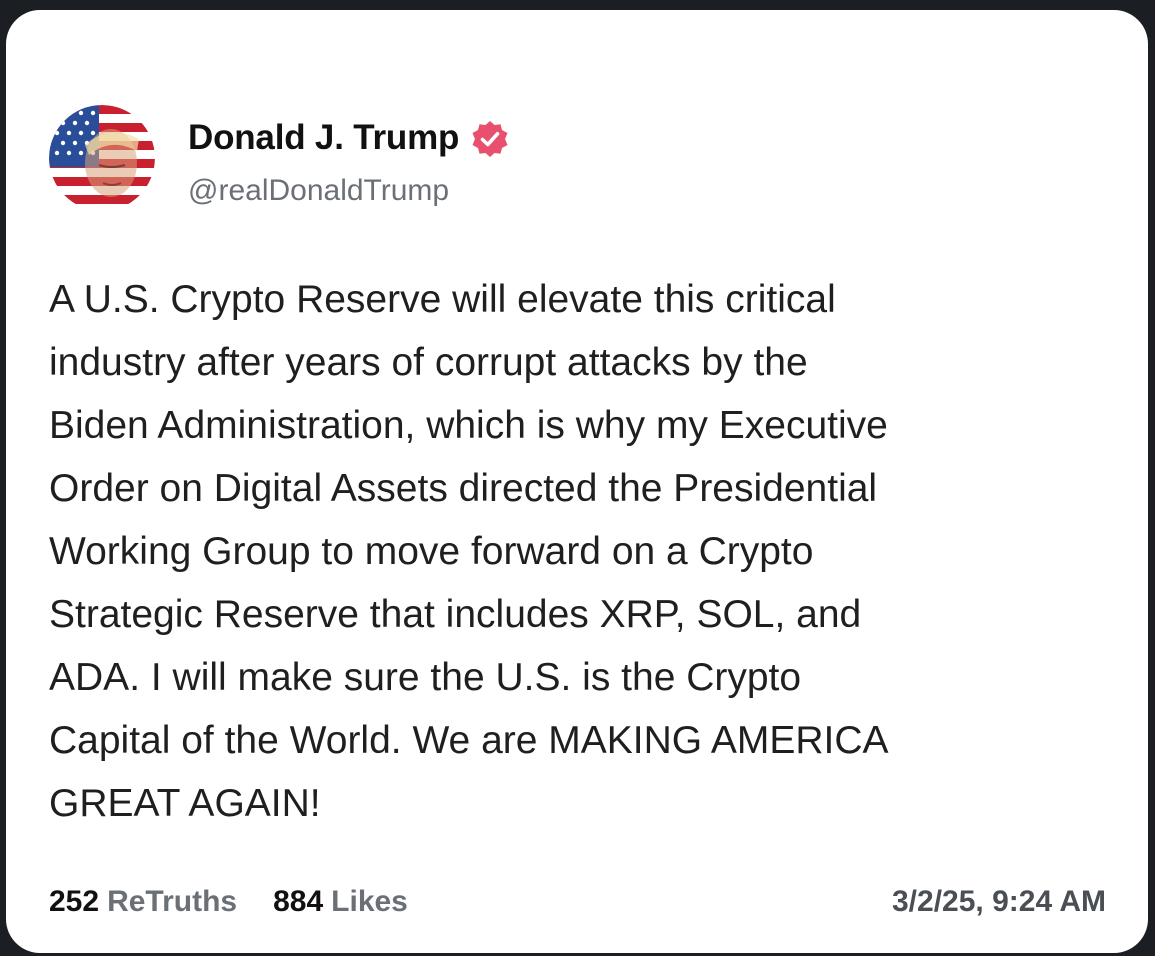 This screenshot has height=956, width=1155. I want to click on author-row: Donald J. Trump, so click(348, 138).